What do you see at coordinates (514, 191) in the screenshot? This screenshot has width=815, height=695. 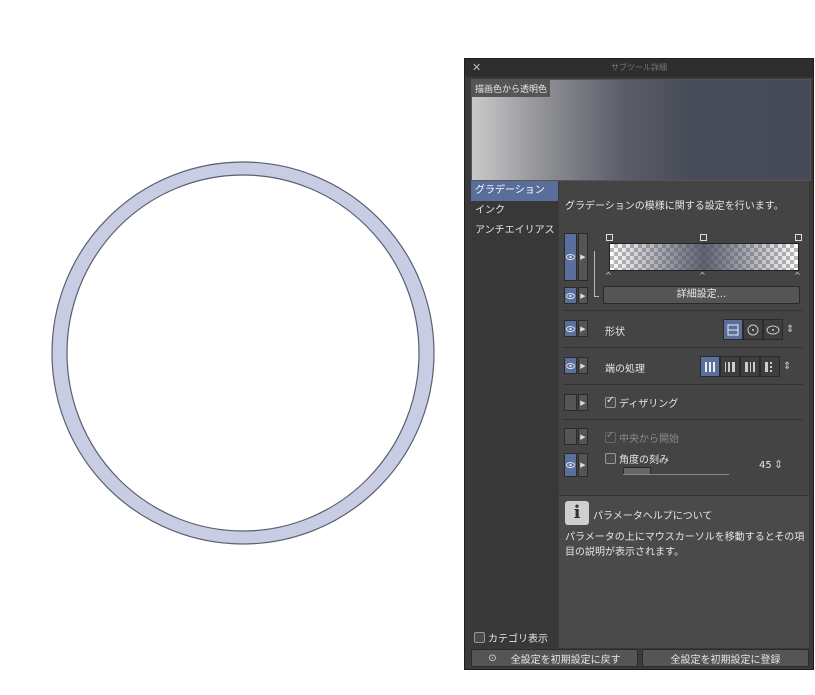 I see `sidebar-item-gradation: グラデーション` at bounding box center [514, 191].